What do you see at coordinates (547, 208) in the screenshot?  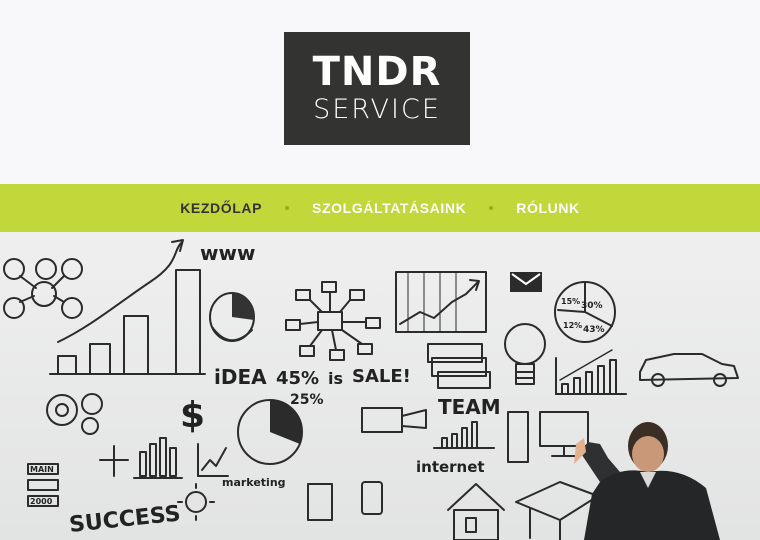 I see `nav-item-rolunk: RÓLUNK` at bounding box center [547, 208].